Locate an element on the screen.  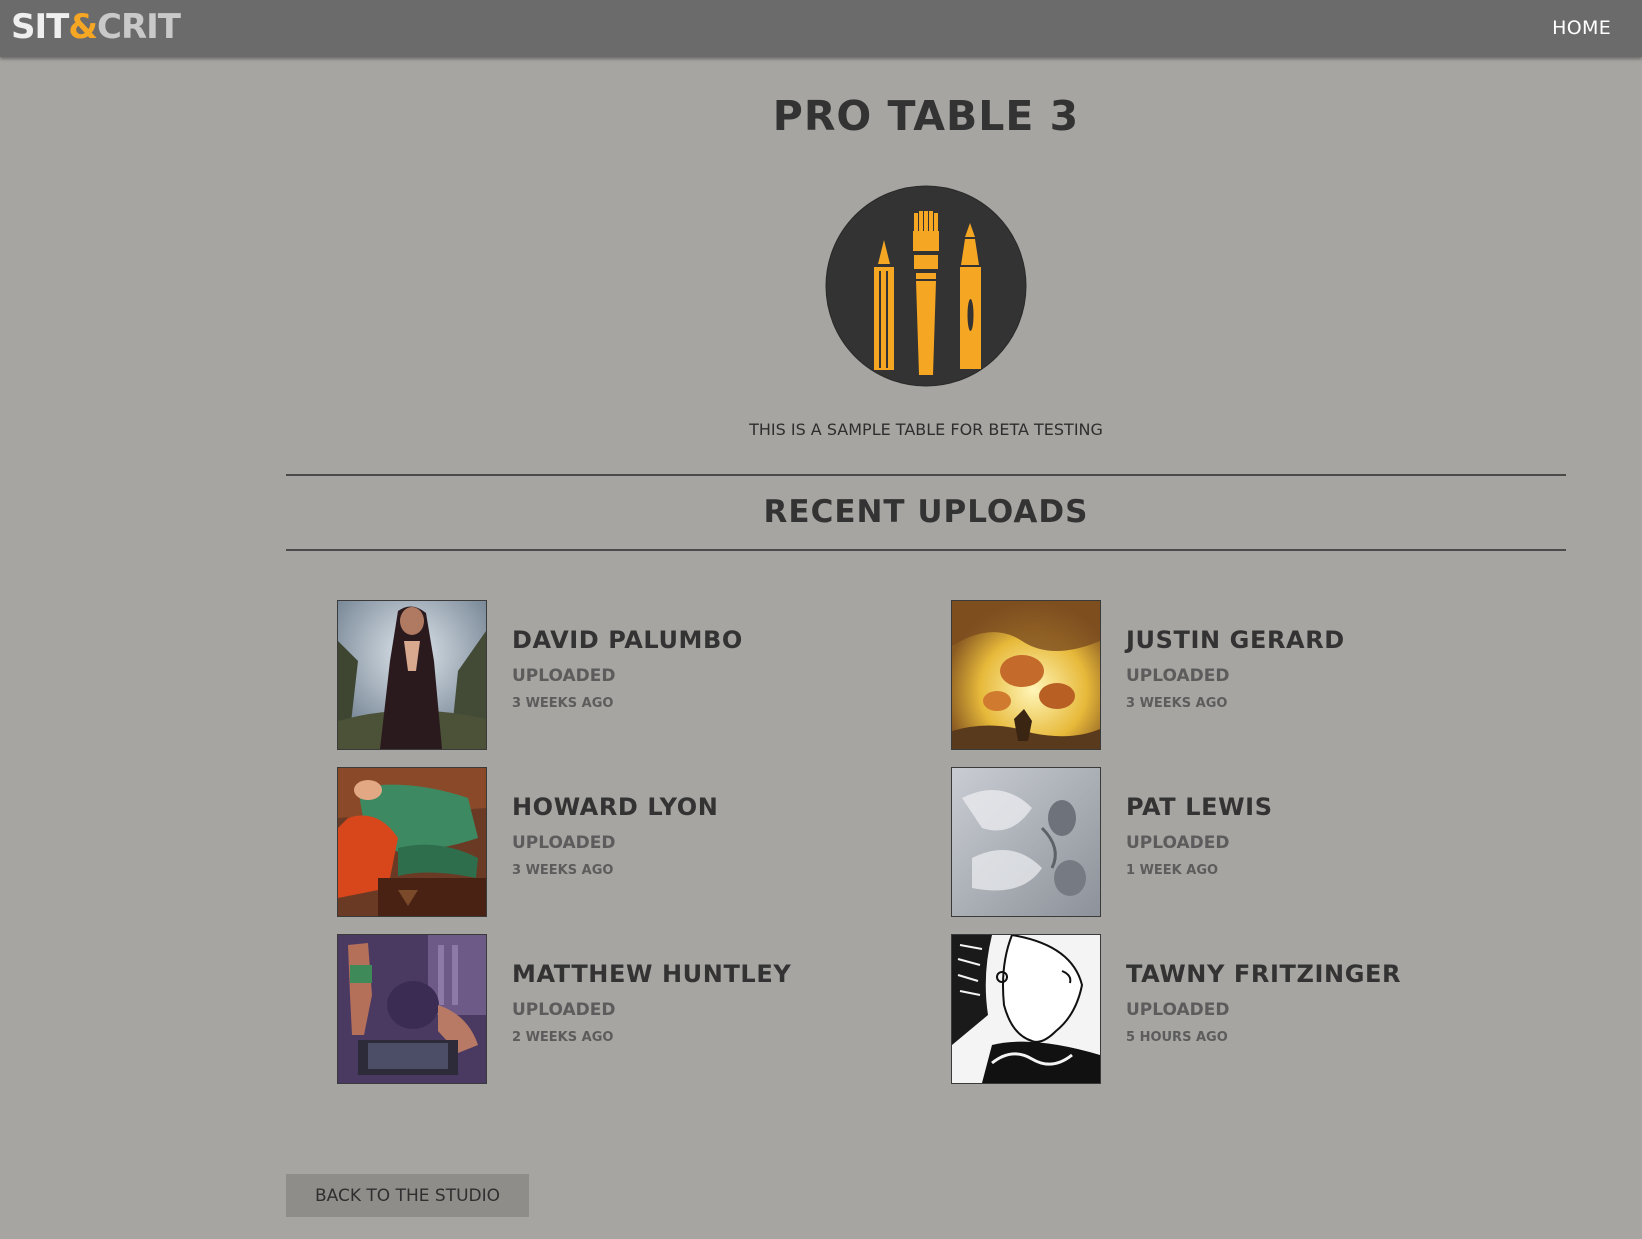
site-logo: SIT&CRIT is located at coordinates (96, 27).